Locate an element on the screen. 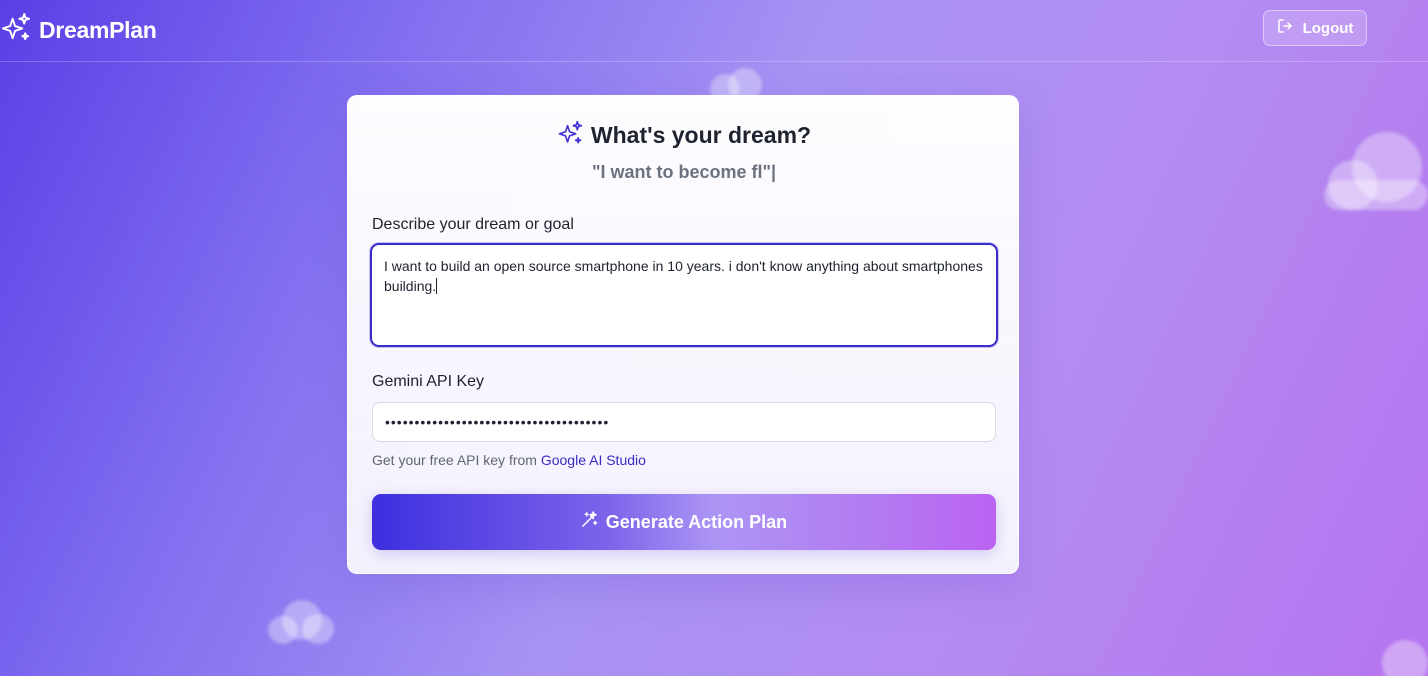  google-ai-studio-link: Google AI Studio is located at coordinates (593, 460).